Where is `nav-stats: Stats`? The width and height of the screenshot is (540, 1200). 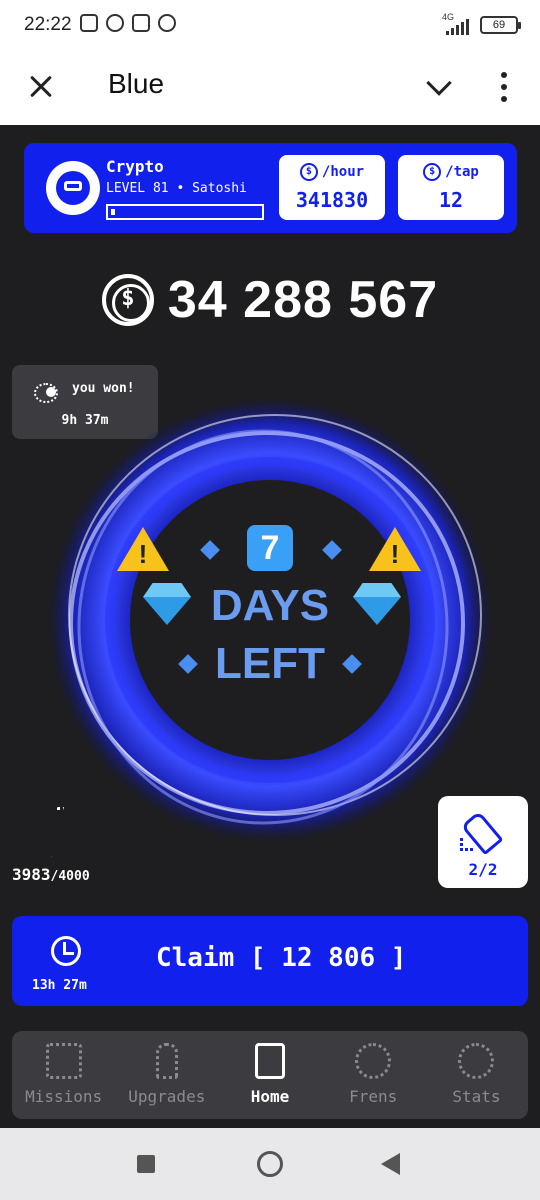
nav-stats: Stats is located at coordinates (476, 1075).